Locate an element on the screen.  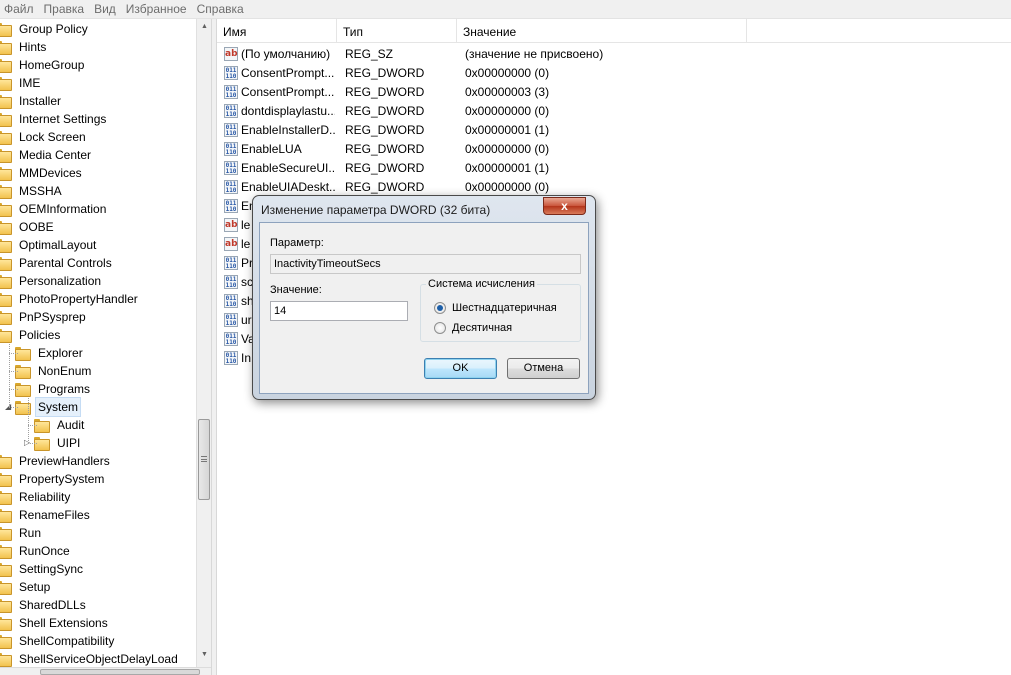
tree-item-label: Installer is located at coordinates (40, 101).